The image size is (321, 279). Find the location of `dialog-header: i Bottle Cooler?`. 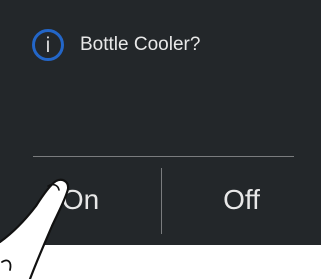

dialog-header: i Bottle Cooler? is located at coordinates (116, 45).